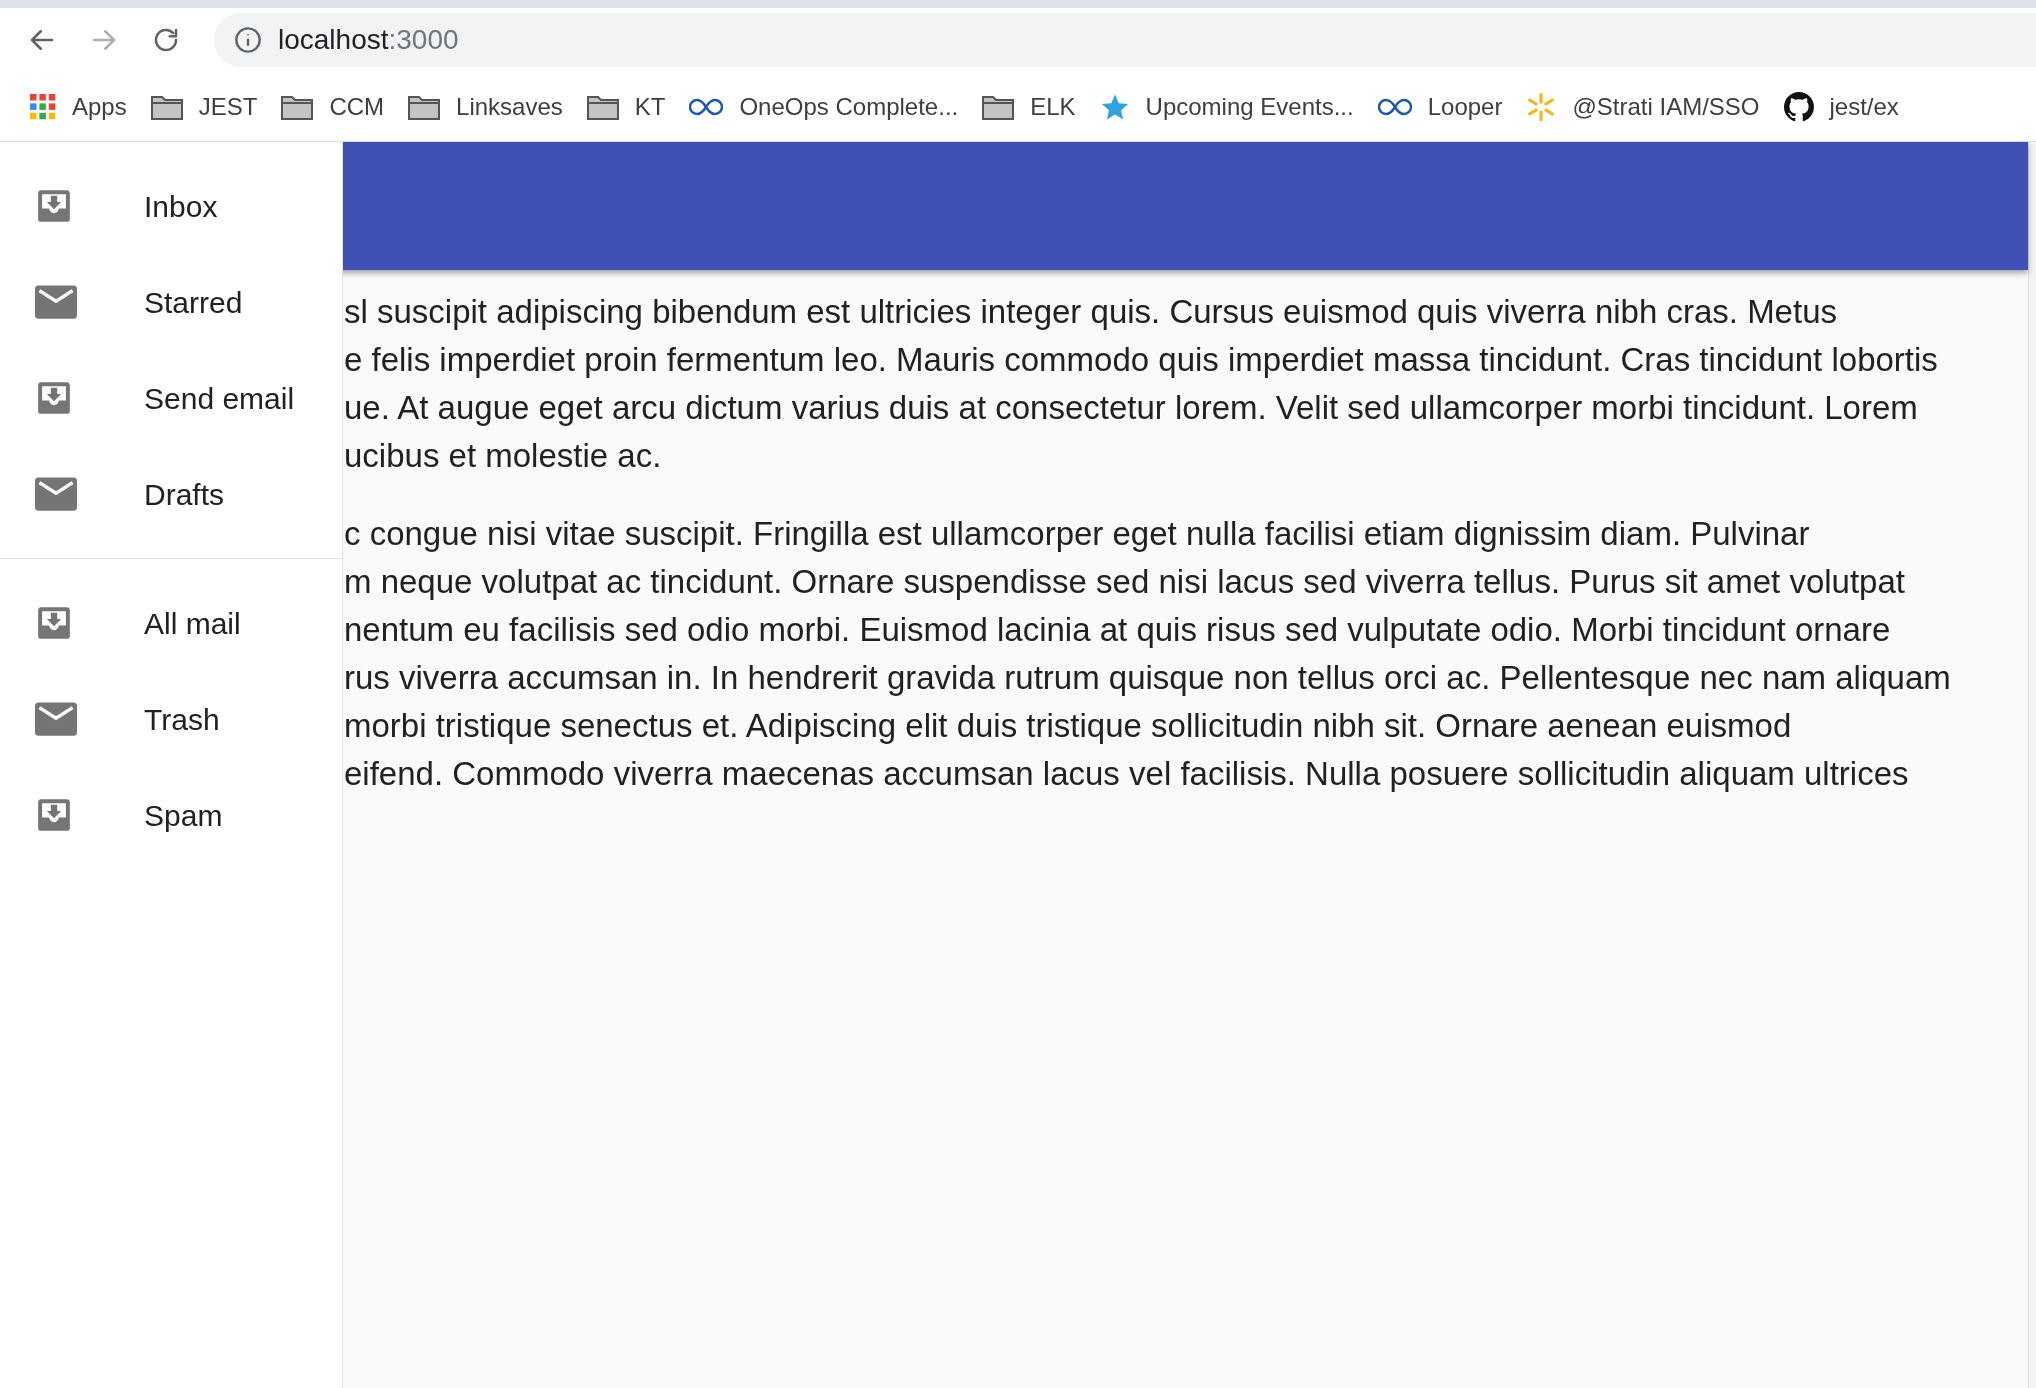 The image size is (2036, 1388). Describe the element at coordinates (503, 456) in the screenshot. I see `body-text-line: ucibus et molestie ac.` at that location.